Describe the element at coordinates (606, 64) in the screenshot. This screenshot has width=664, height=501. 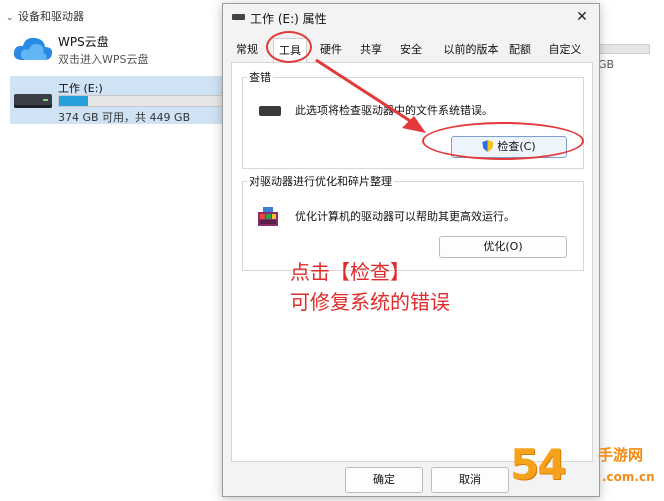
I see `background-gb-text: GB` at that location.